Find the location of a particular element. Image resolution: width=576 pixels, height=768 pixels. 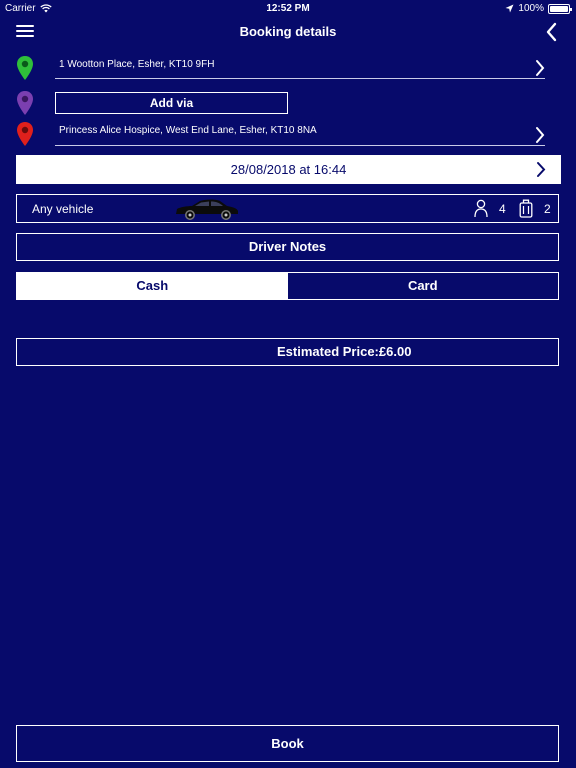

dropoff-underline is located at coordinates (300, 145).